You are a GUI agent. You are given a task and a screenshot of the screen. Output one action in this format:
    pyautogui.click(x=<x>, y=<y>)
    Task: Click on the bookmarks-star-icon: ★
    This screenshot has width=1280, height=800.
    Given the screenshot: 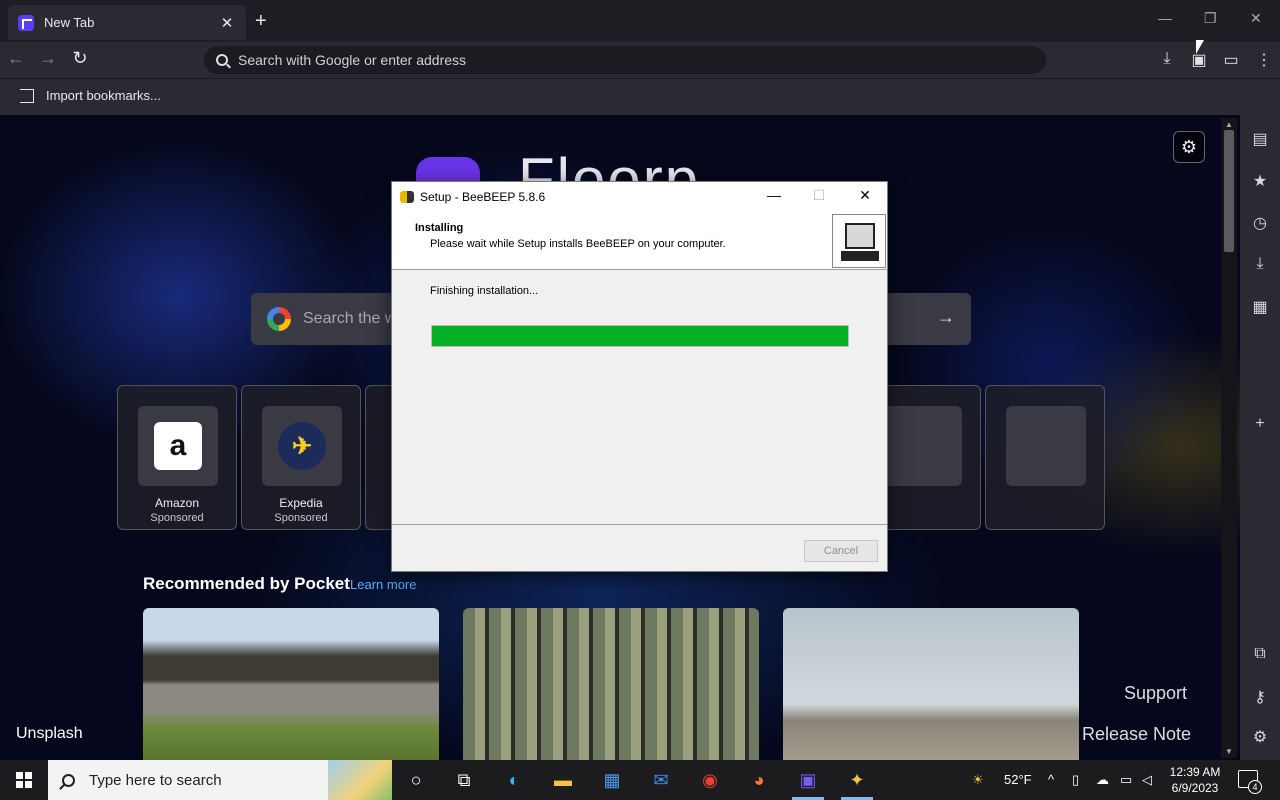 What is the action you would take?
    pyautogui.click(x=1260, y=181)
    